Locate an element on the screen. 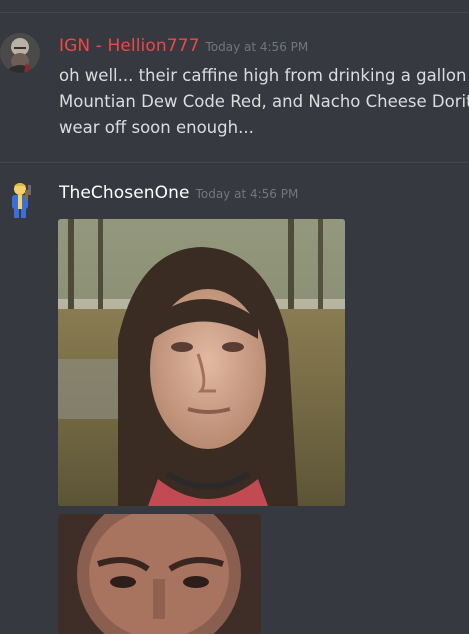 This screenshot has height=634, width=469. message-header: TheChosenOne Today at 4:56 PM is located at coordinates (178, 193).